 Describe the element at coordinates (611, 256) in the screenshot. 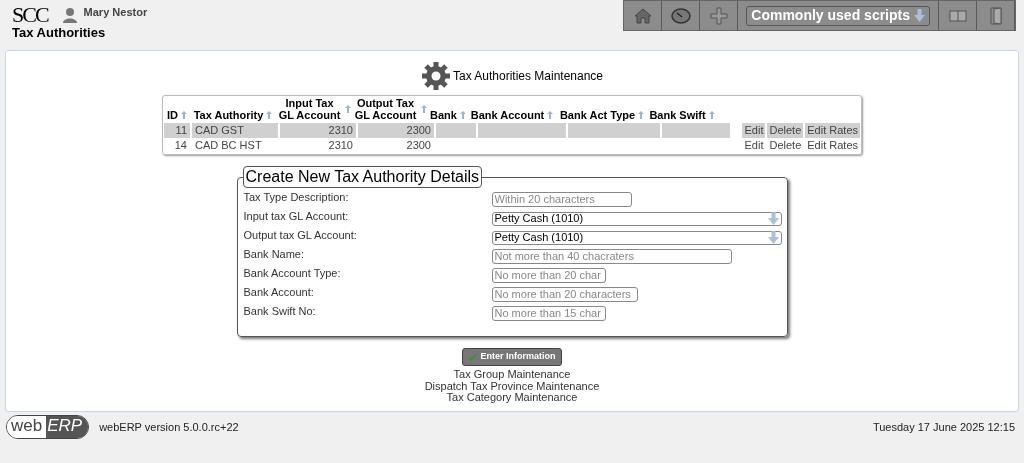

I see `text-field: Not more than 40 chacraters` at that location.